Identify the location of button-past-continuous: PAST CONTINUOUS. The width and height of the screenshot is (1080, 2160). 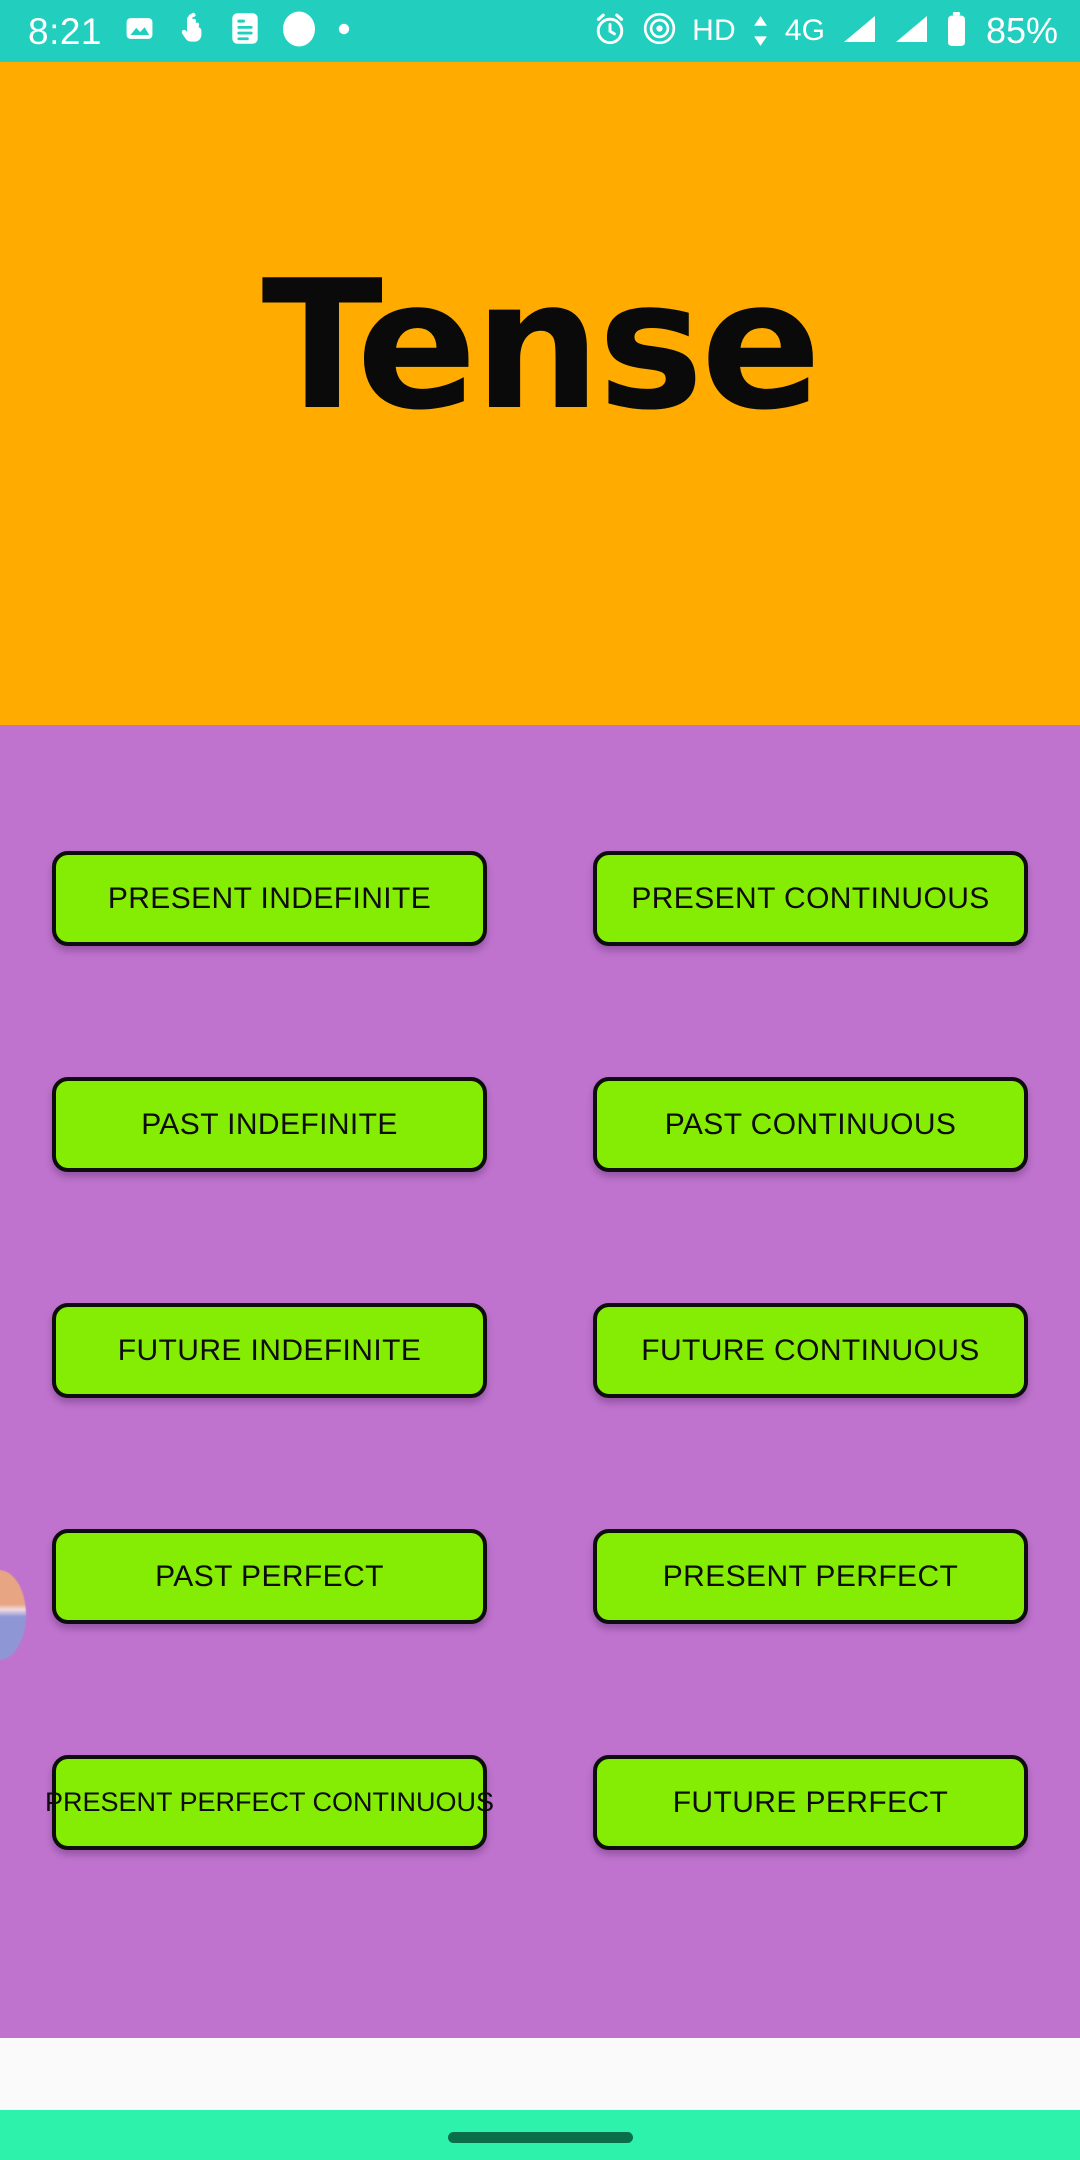
(810, 1124).